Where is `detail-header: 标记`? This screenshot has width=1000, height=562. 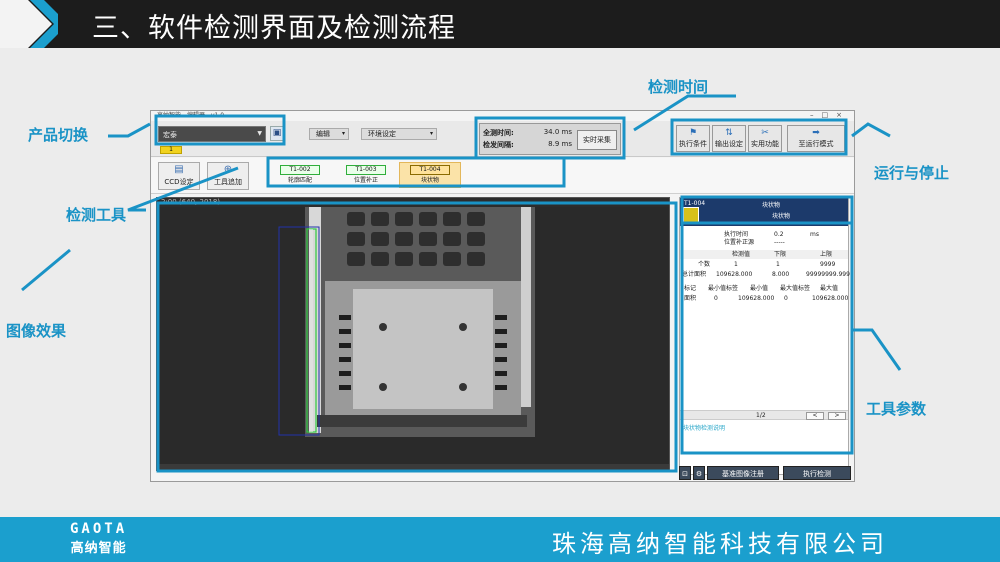 detail-header: 标记 is located at coordinates (690, 288).